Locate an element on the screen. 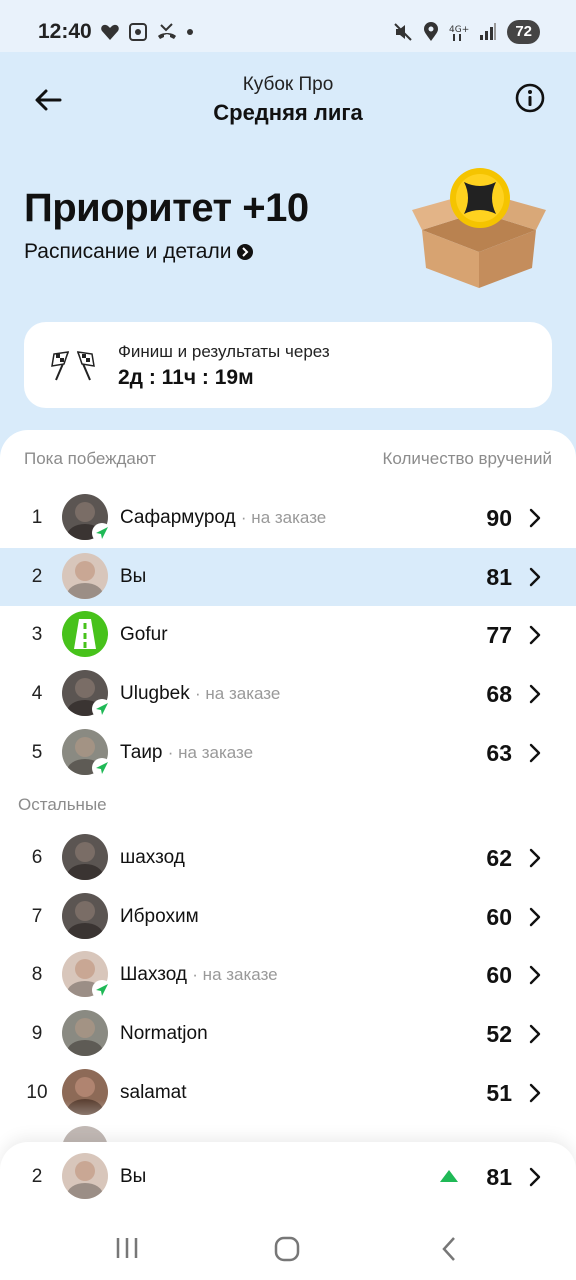  delivery-count: 63 is located at coordinates (499, 752).